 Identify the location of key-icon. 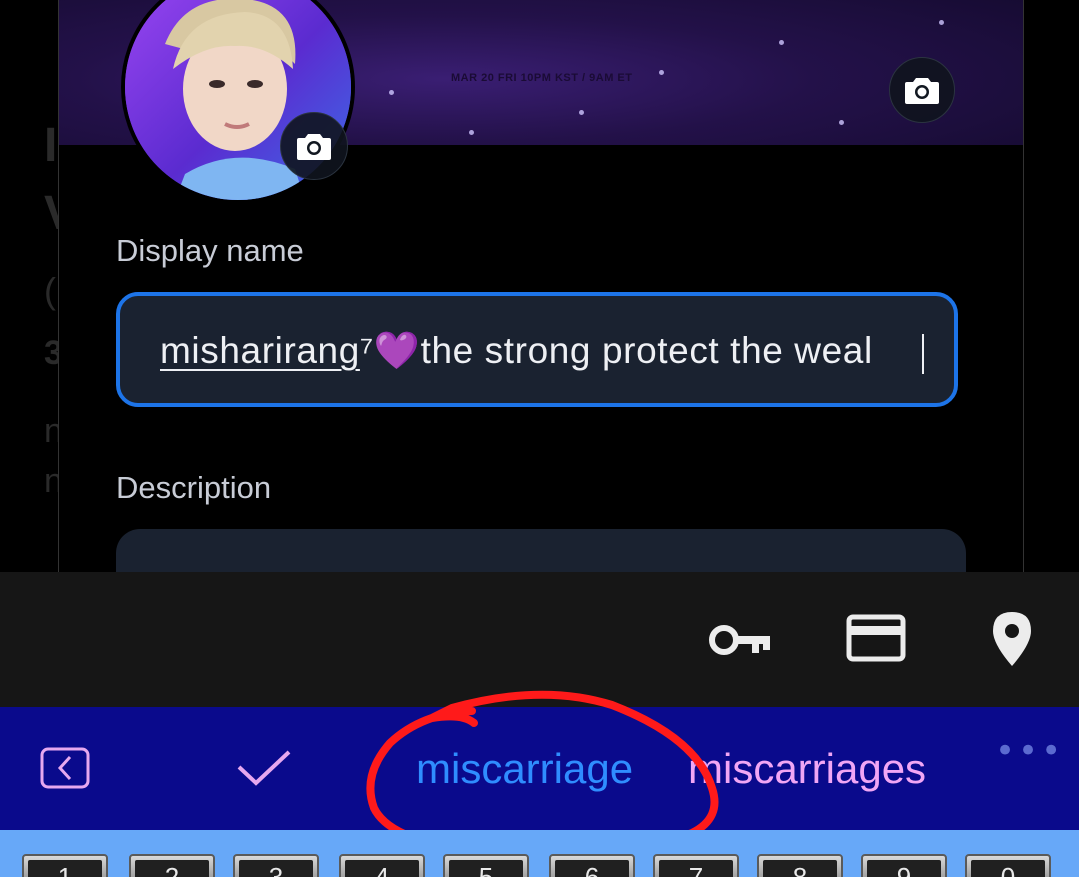
(740, 640).